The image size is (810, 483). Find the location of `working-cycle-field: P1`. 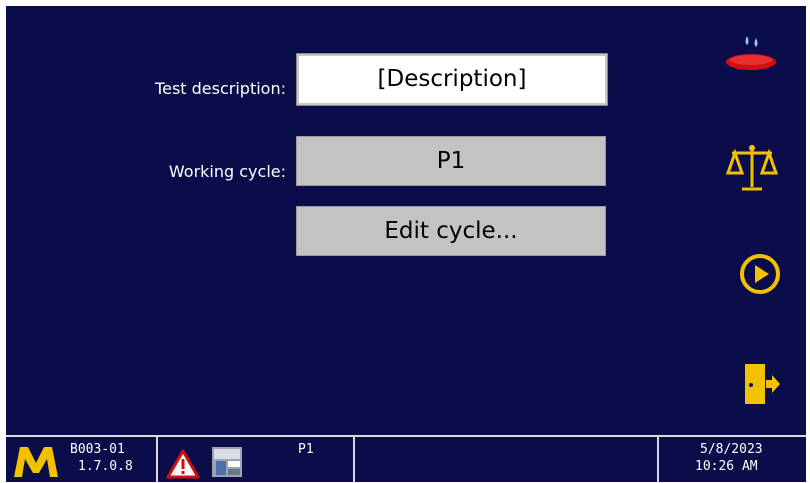

working-cycle-field: P1 is located at coordinates (451, 161).